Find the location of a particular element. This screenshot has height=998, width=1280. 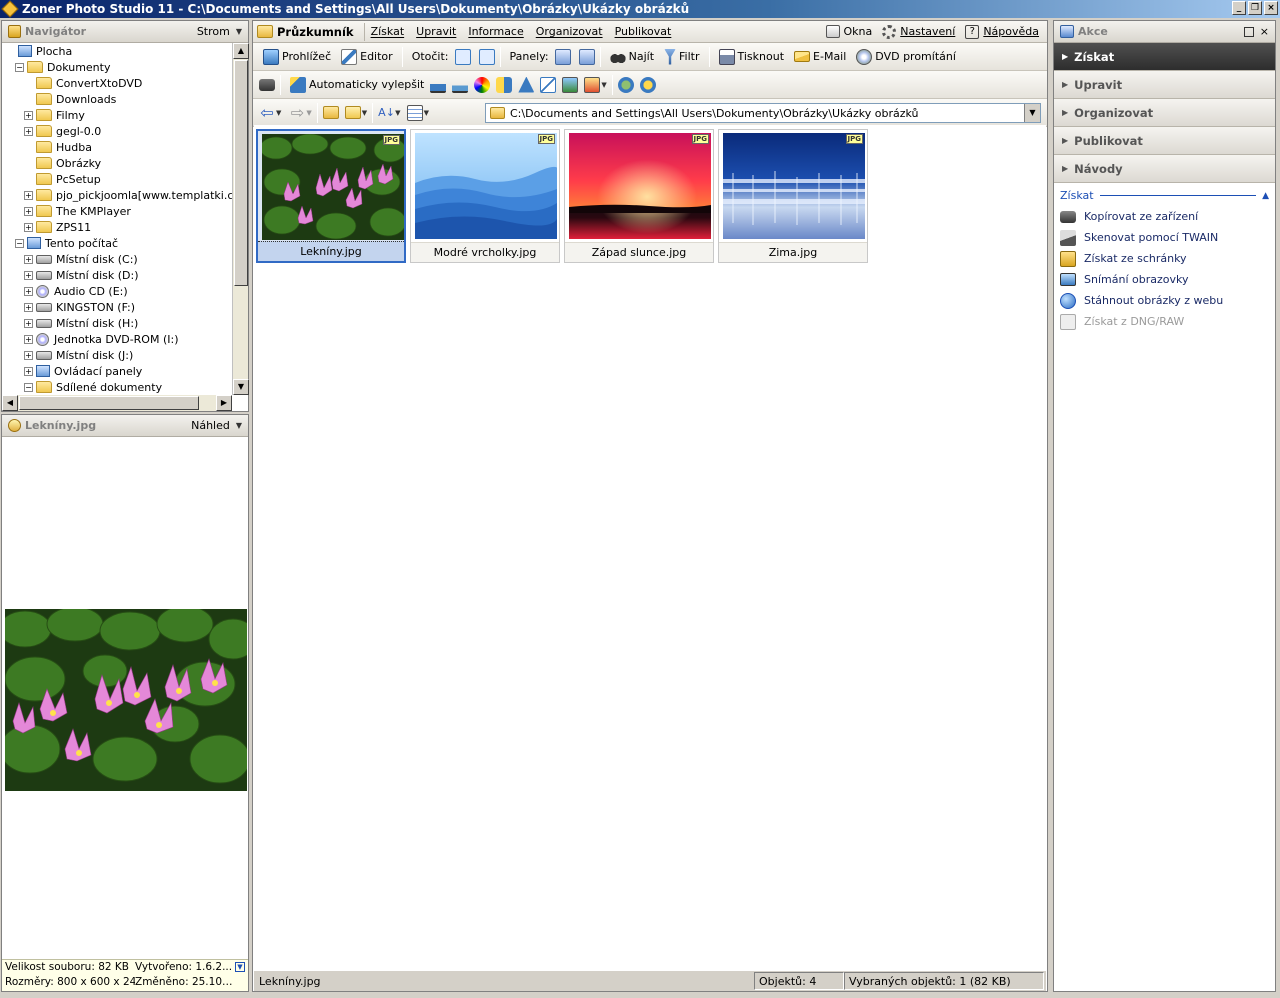

find-button: Najít is located at coordinates (632, 57).